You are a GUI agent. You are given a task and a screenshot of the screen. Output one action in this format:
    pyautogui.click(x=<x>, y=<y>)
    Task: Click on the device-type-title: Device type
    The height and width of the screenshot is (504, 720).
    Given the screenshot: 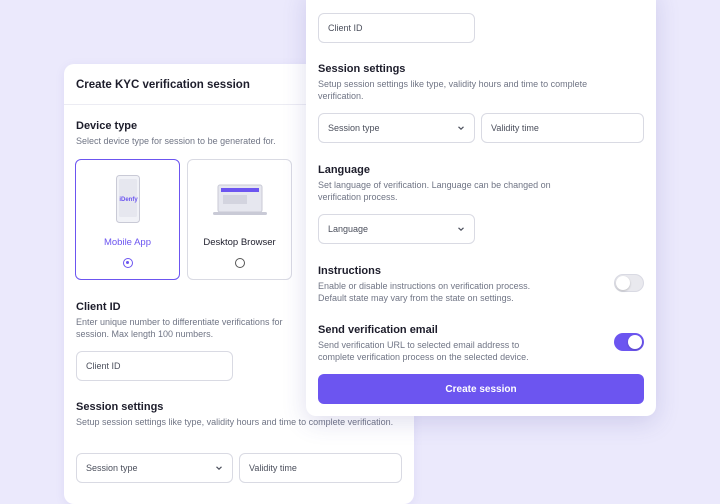 What is the action you would take?
    pyautogui.click(x=107, y=126)
    